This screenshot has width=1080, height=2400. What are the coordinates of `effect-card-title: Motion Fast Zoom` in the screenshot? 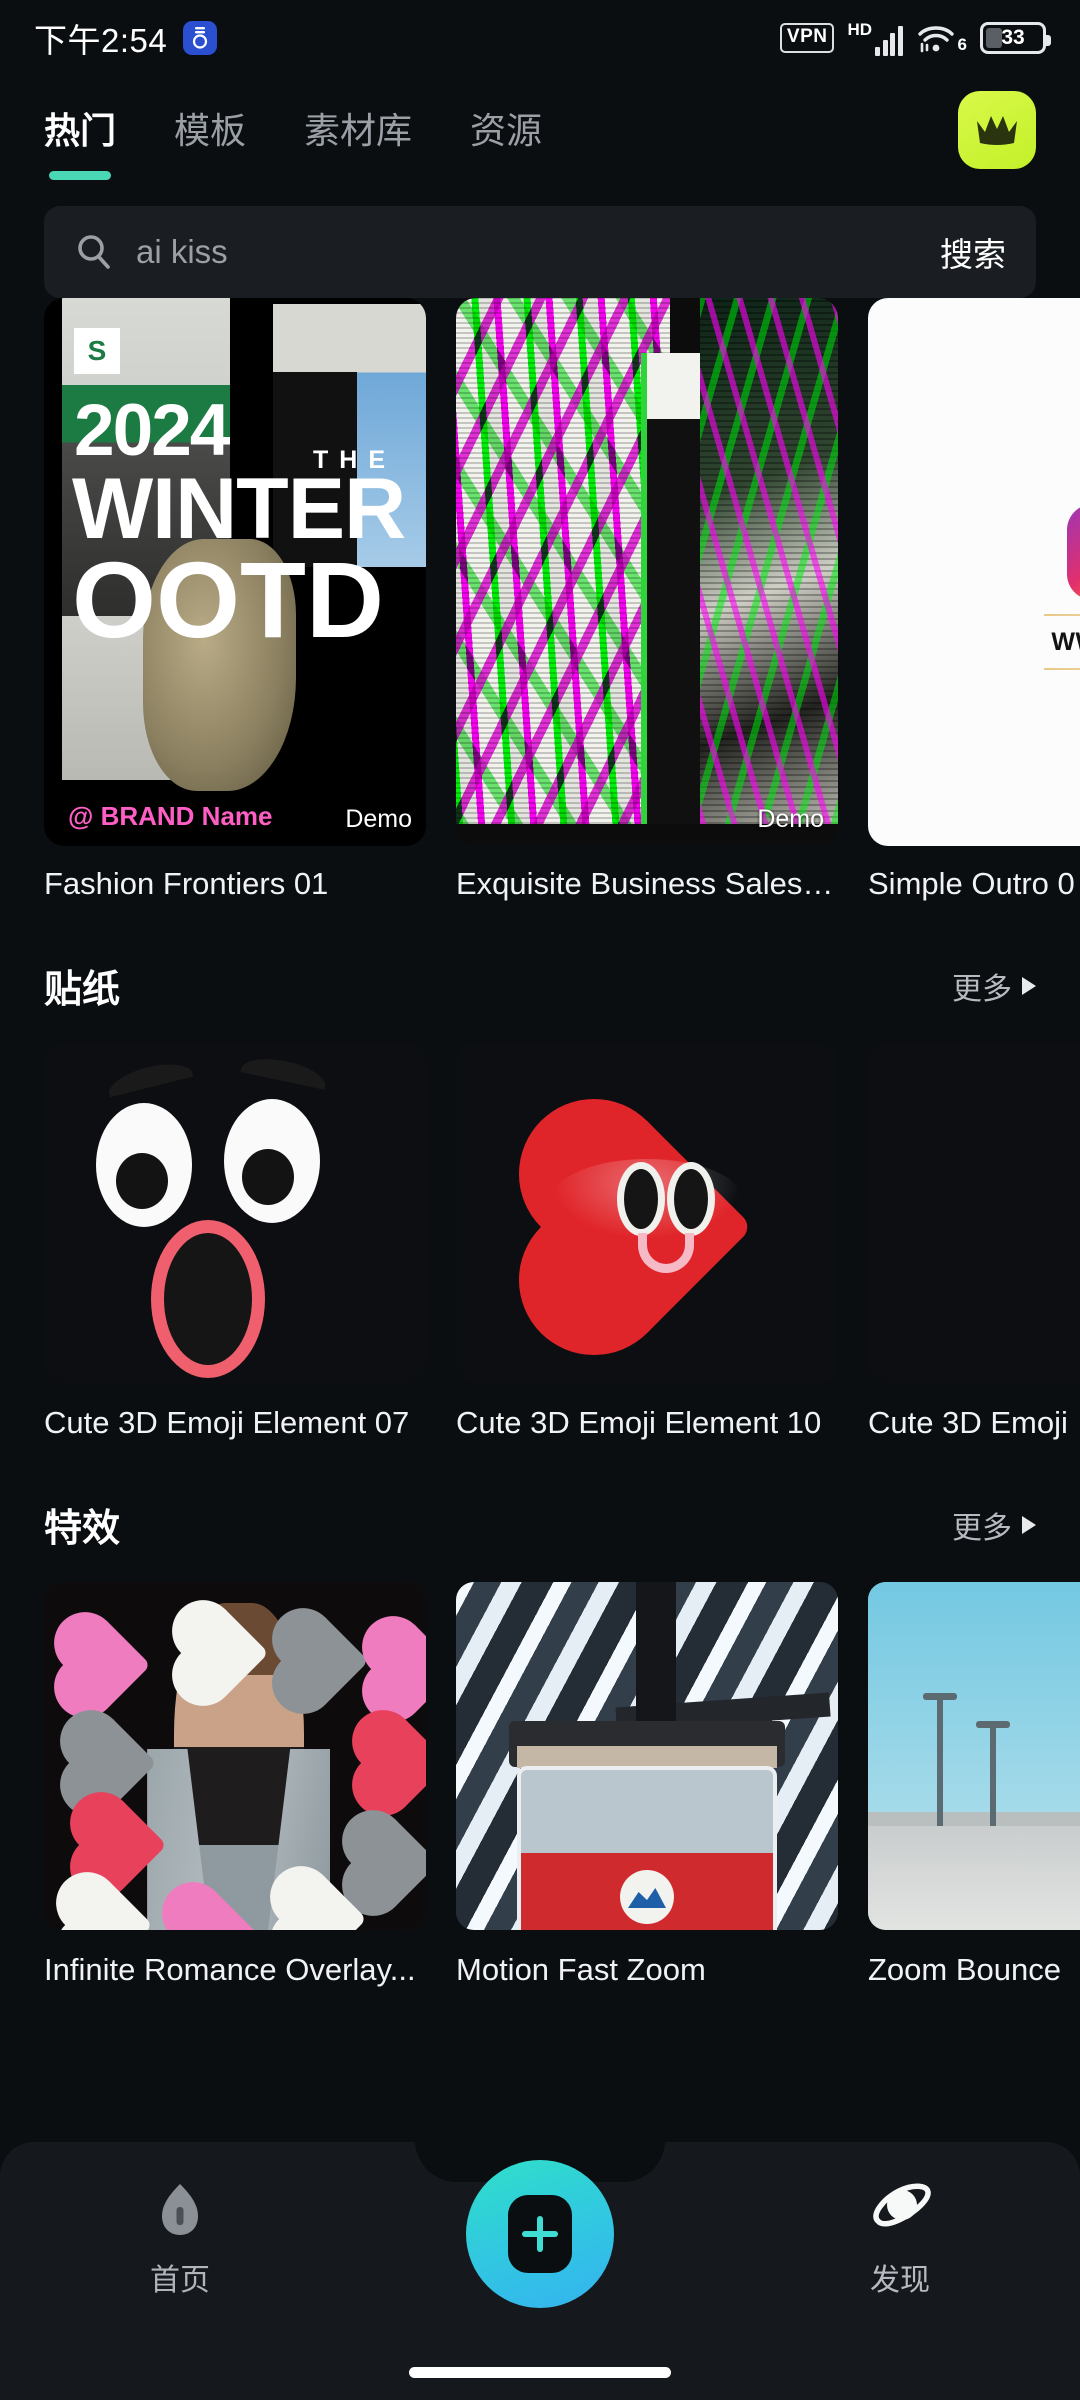 It's located at (581, 1969).